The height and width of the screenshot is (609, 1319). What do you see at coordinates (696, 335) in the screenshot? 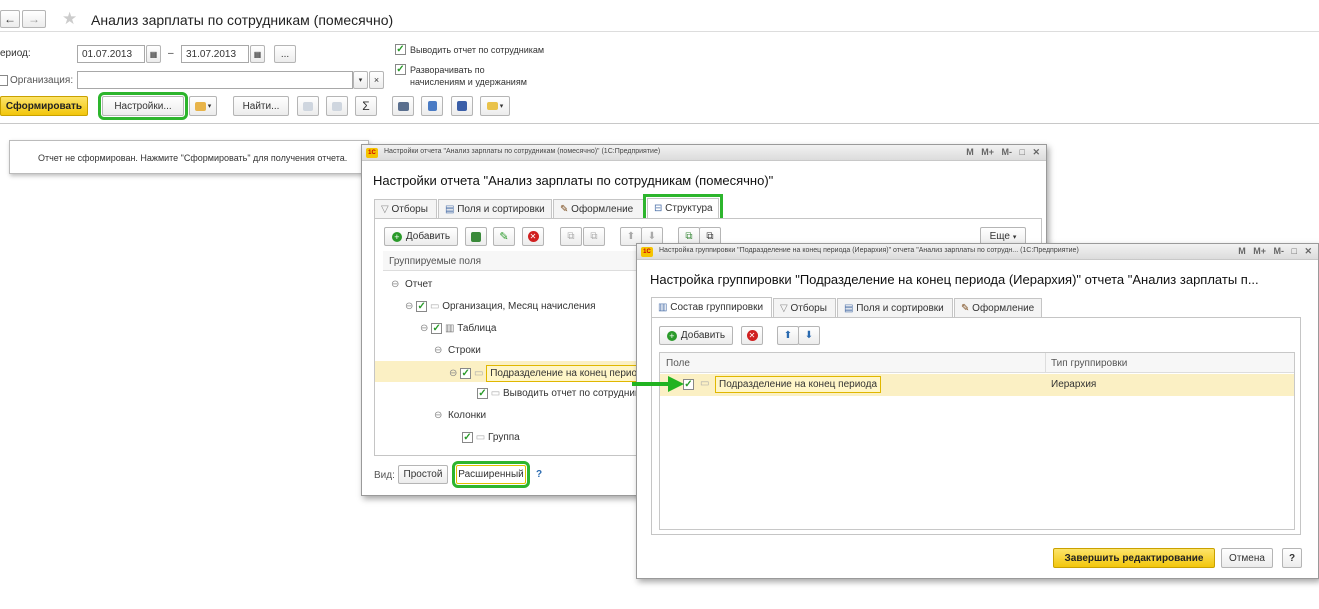
I see `grouping-add-button: + Добавить` at bounding box center [696, 335].